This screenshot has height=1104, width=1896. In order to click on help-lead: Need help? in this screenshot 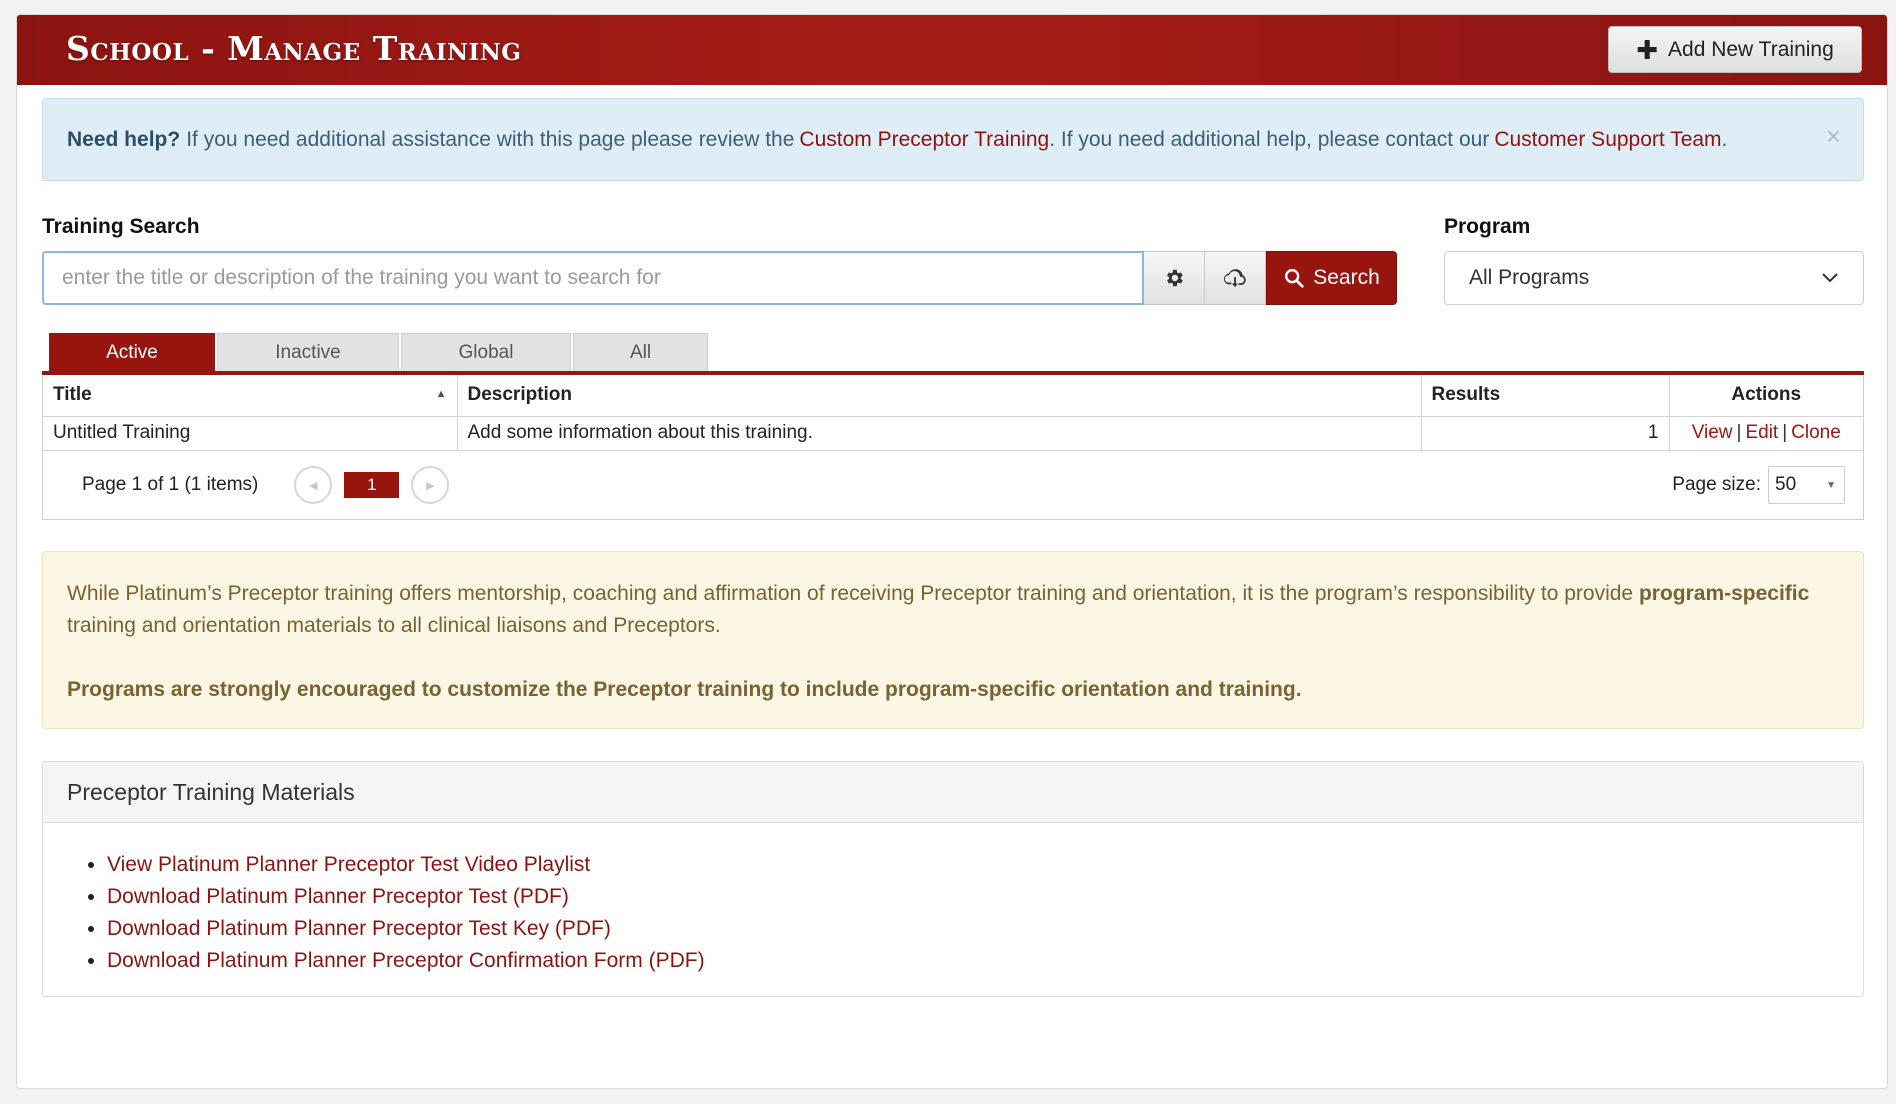, I will do `click(124, 139)`.